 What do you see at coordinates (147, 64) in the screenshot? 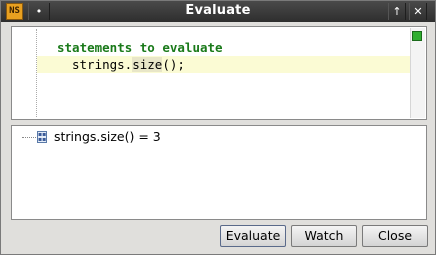
I see `code-highlight-word: size` at bounding box center [147, 64].